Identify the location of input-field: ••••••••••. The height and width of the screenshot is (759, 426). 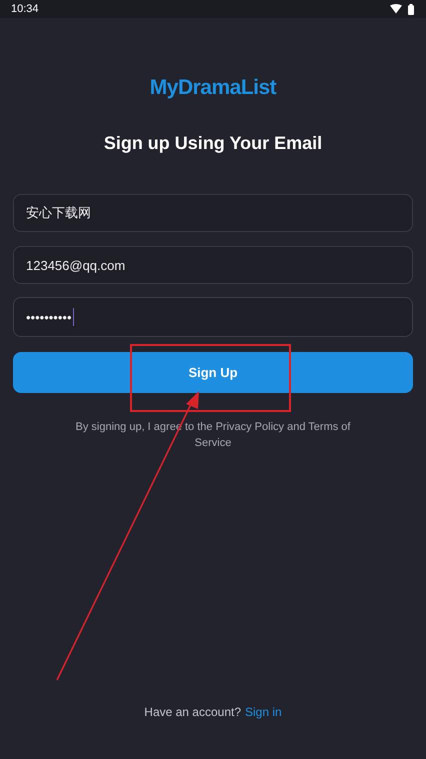
(213, 317).